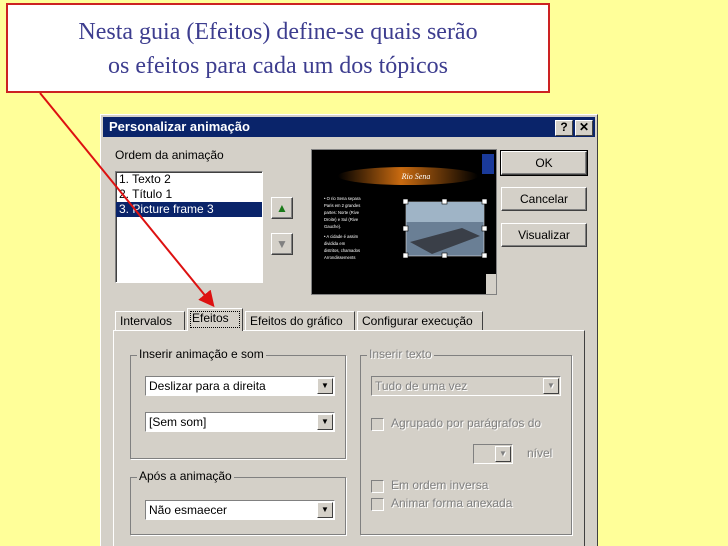  Describe the element at coordinates (127, 200) in the screenshot. I see `callout-arrow` at that location.